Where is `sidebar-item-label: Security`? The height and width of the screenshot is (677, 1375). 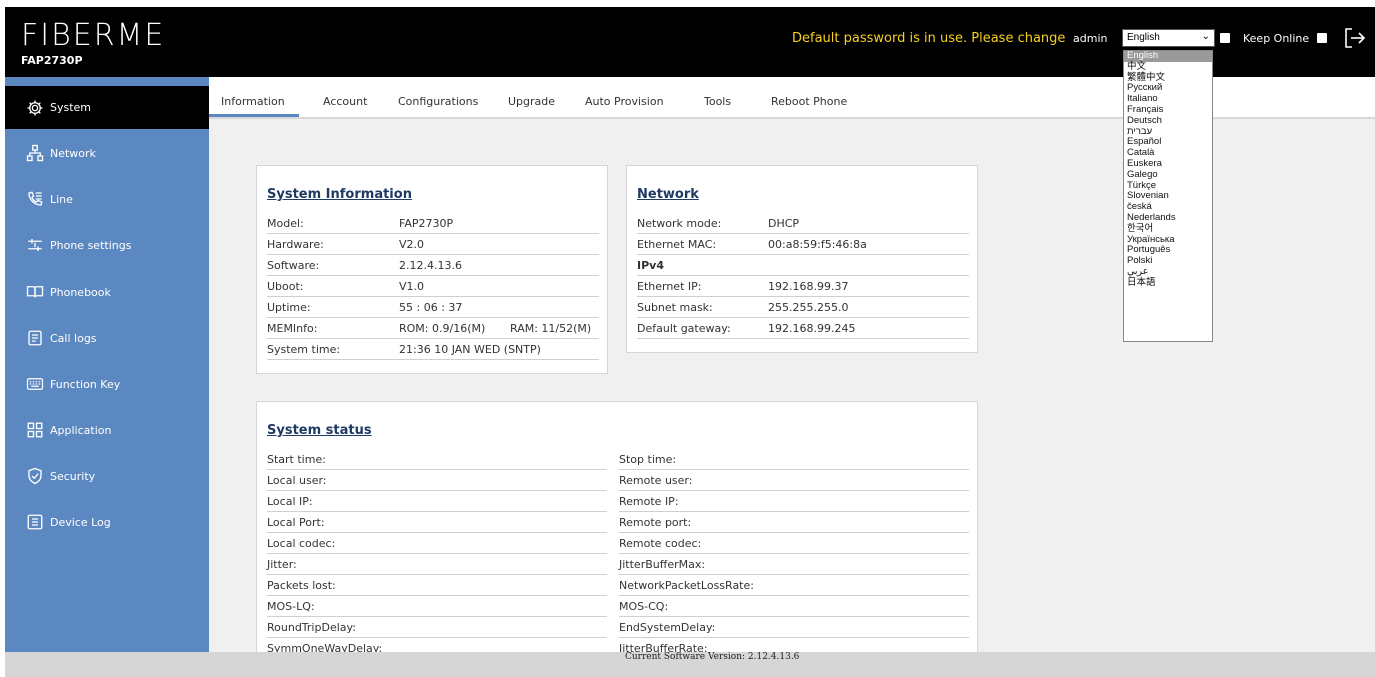 sidebar-item-label: Security is located at coordinates (73, 476).